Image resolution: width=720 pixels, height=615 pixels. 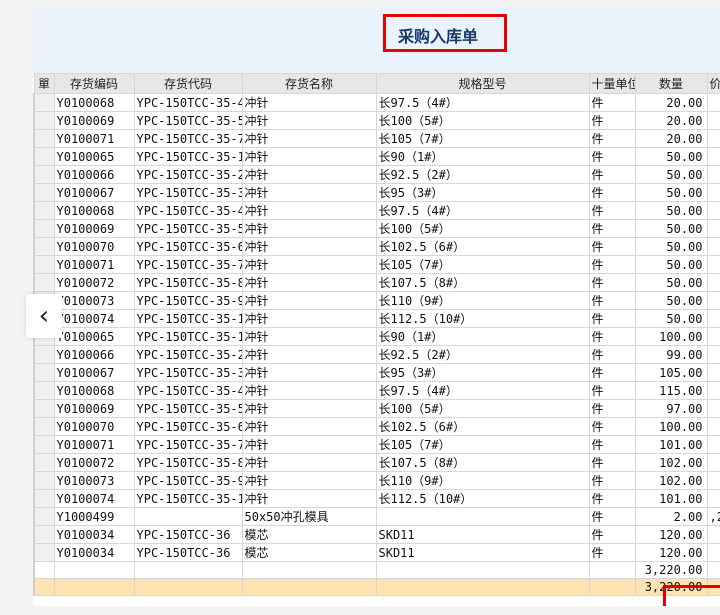 I want to click on cell-item-code: Y0100066, so click(x=94, y=174).